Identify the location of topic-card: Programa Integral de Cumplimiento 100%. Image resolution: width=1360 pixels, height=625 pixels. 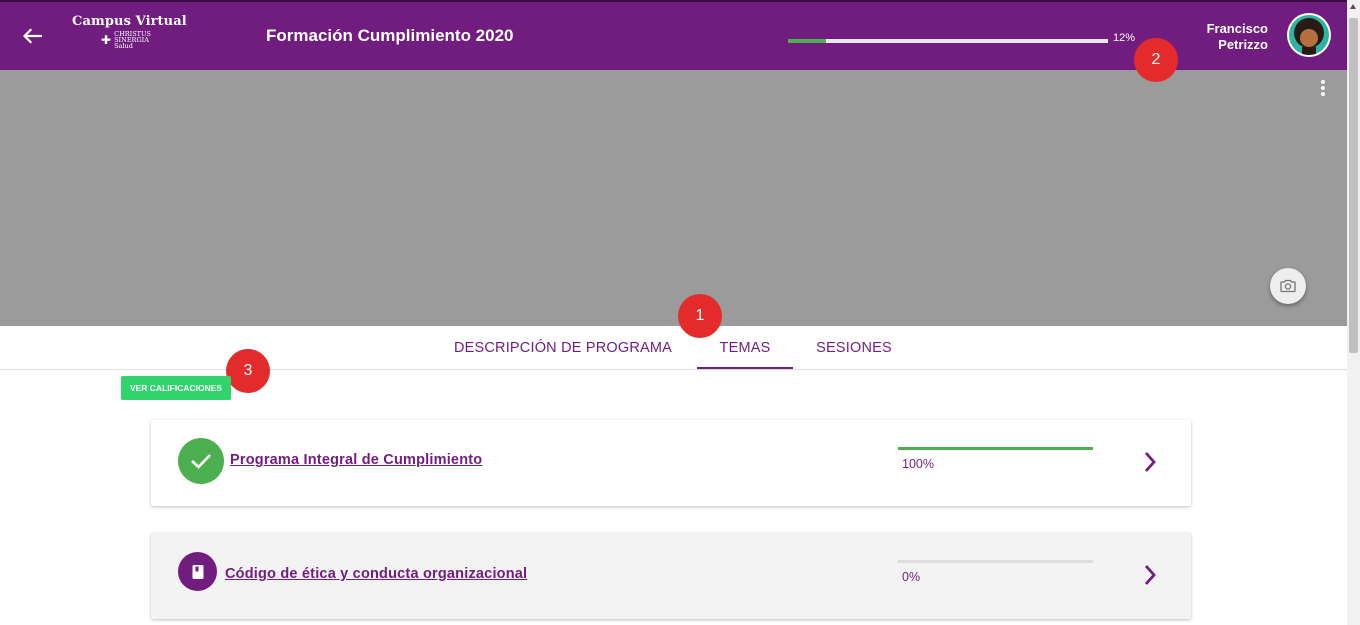
(671, 463).